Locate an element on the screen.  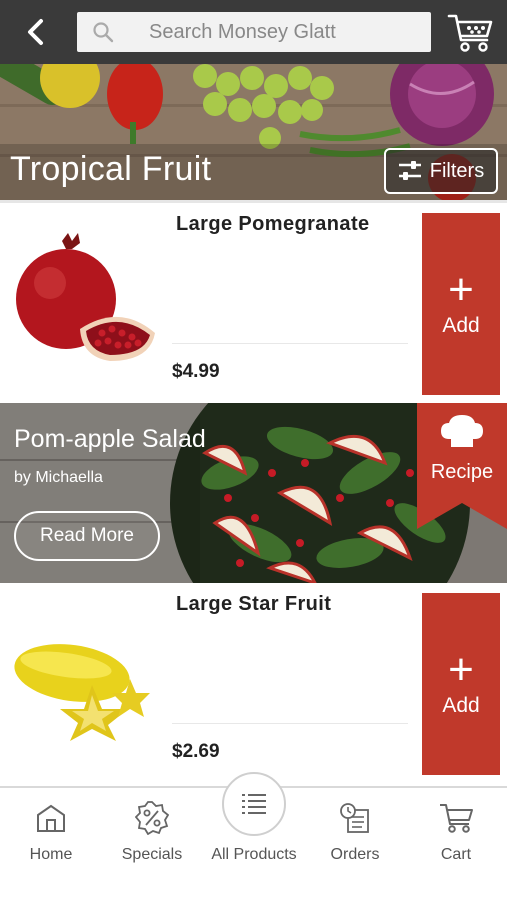
bottom-navigation: Home Specials All Products Orders Cart is located at coordinates (253, 836).